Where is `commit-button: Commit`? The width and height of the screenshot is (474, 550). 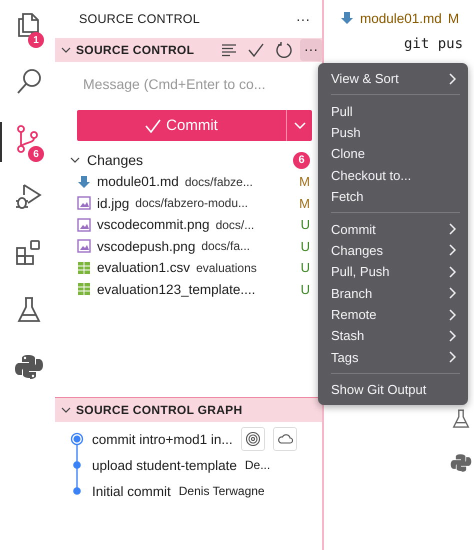
commit-button: Commit is located at coordinates (181, 125).